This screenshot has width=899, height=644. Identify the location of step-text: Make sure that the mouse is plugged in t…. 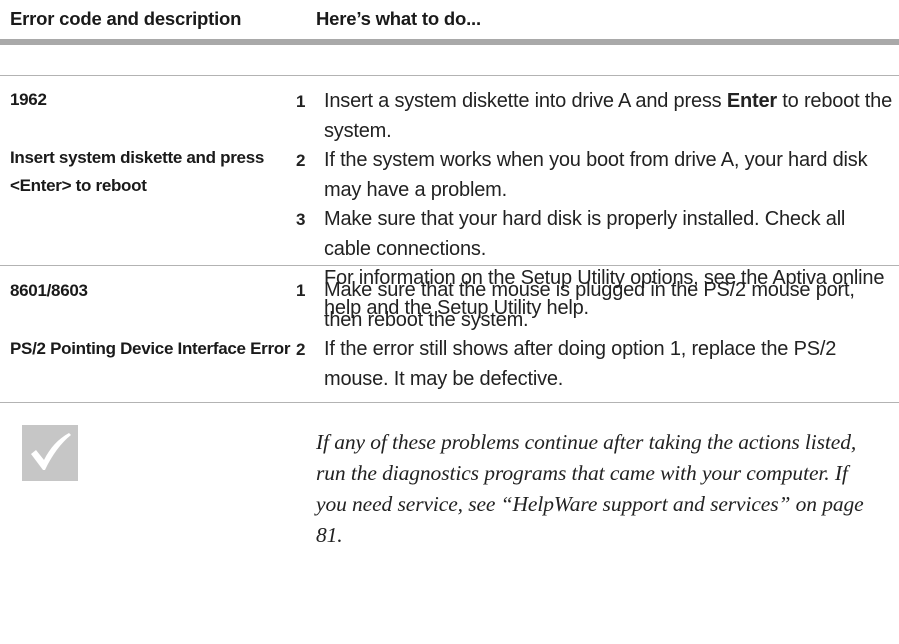
(589, 305).